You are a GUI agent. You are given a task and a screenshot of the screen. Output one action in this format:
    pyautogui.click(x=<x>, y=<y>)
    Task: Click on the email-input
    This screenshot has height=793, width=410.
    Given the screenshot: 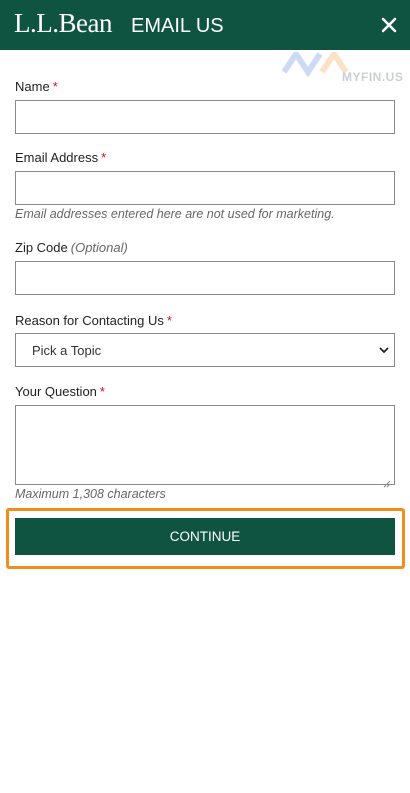 What is the action you would take?
    pyautogui.click(x=205, y=188)
    